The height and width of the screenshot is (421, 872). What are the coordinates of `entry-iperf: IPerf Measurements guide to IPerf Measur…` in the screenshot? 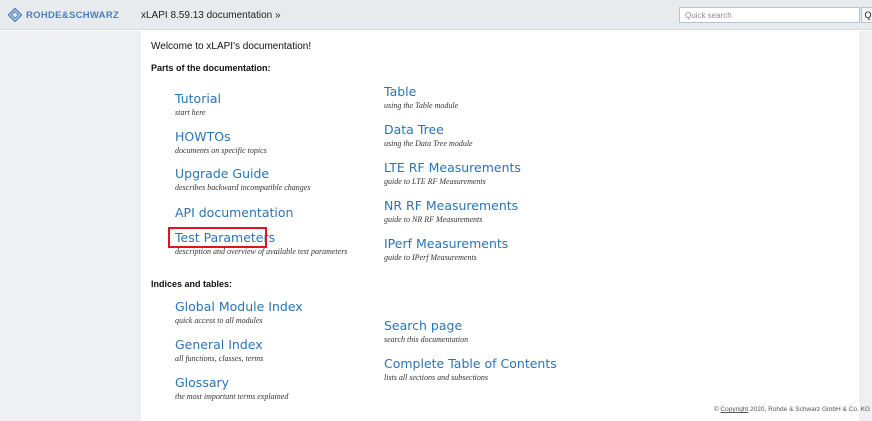 It's located at (446, 249).